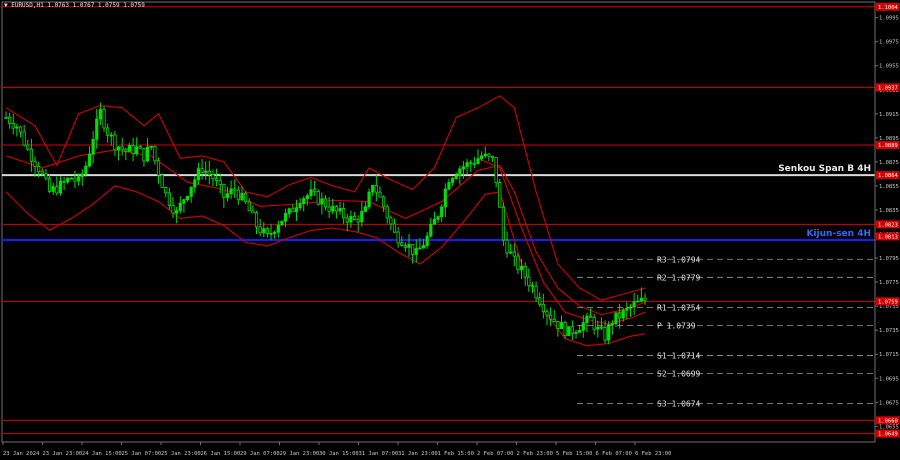 This screenshot has height=460, width=900. I want to click on x-tick-label: 23 Jan 2024, so click(21, 454).